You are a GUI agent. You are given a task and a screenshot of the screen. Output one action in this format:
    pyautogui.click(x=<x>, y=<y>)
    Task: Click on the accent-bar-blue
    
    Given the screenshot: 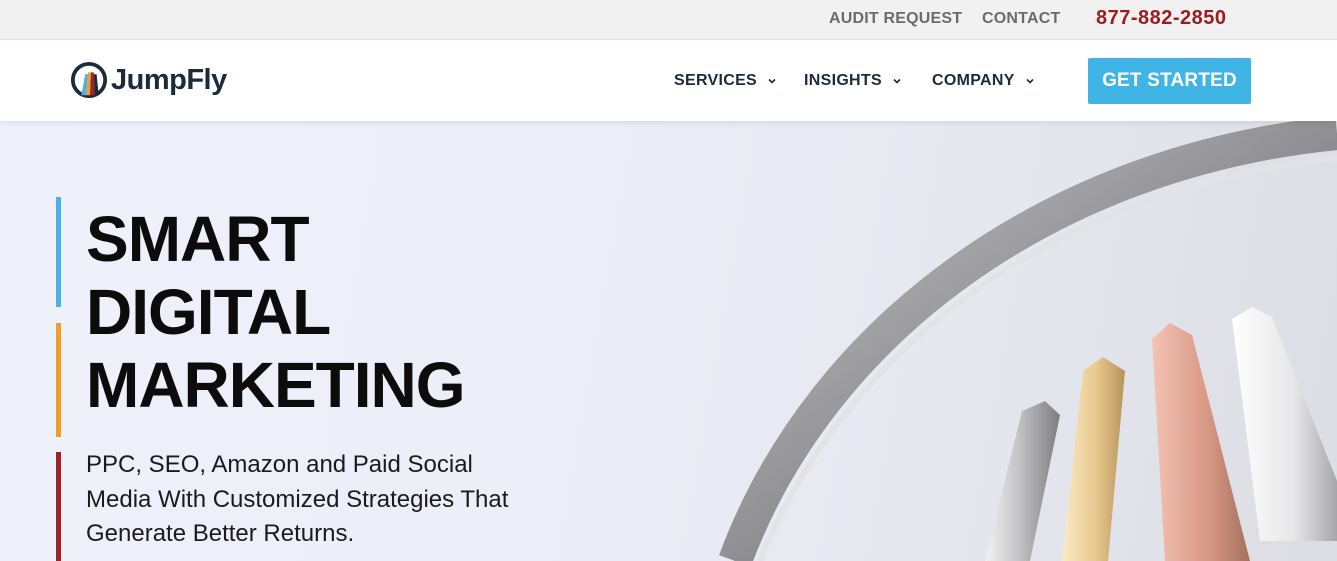 What is the action you would take?
    pyautogui.click(x=58, y=252)
    